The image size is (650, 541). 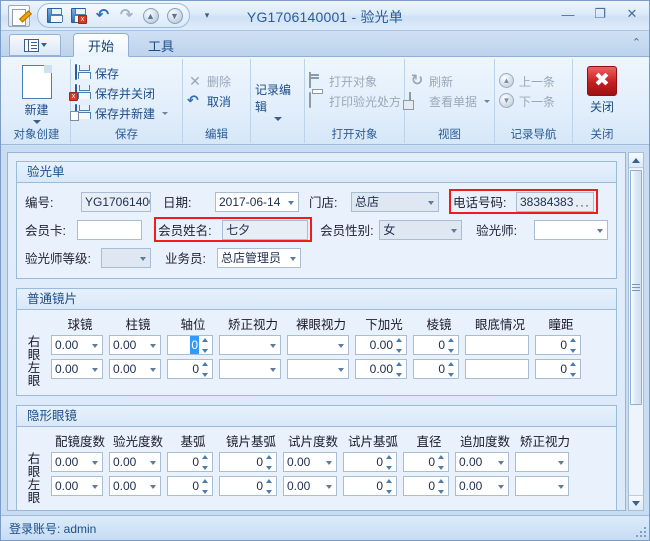 I want to click on column-header: 下加光, so click(x=384, y=325).